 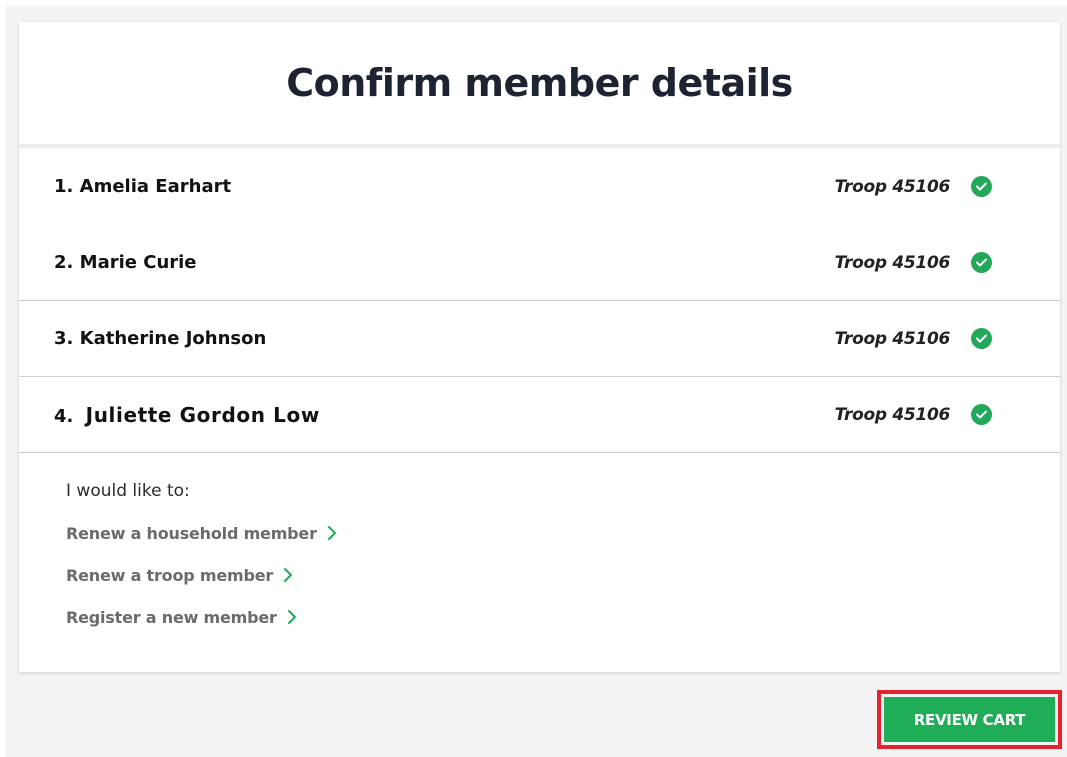 I want to click on member-row: 3. Katherine Johnson Troop 45106, so click(x=539, y=339).